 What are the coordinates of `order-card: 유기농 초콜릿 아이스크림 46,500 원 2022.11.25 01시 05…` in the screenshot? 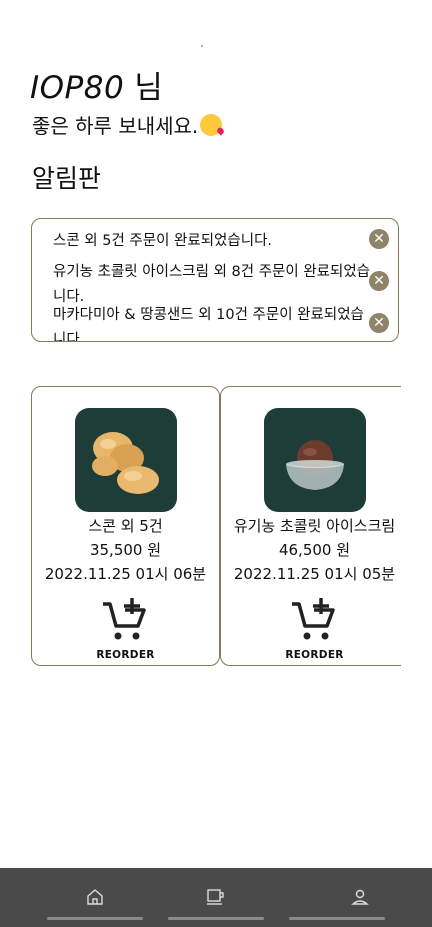 It's located at (310, 526).